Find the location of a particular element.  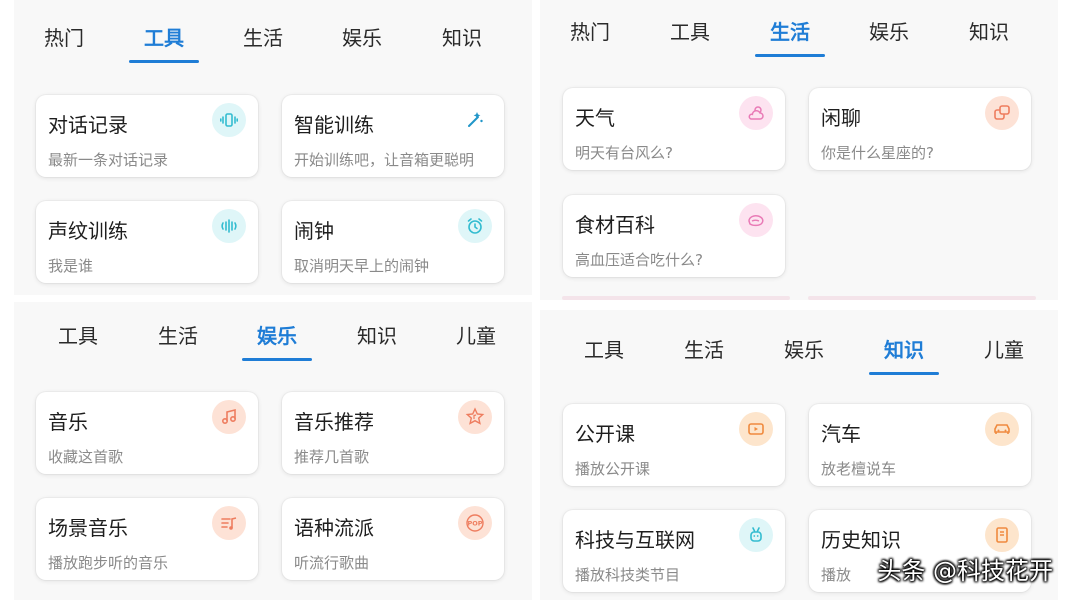

watermark: 头条 @科技花开 is located at coordinates (965, 571).